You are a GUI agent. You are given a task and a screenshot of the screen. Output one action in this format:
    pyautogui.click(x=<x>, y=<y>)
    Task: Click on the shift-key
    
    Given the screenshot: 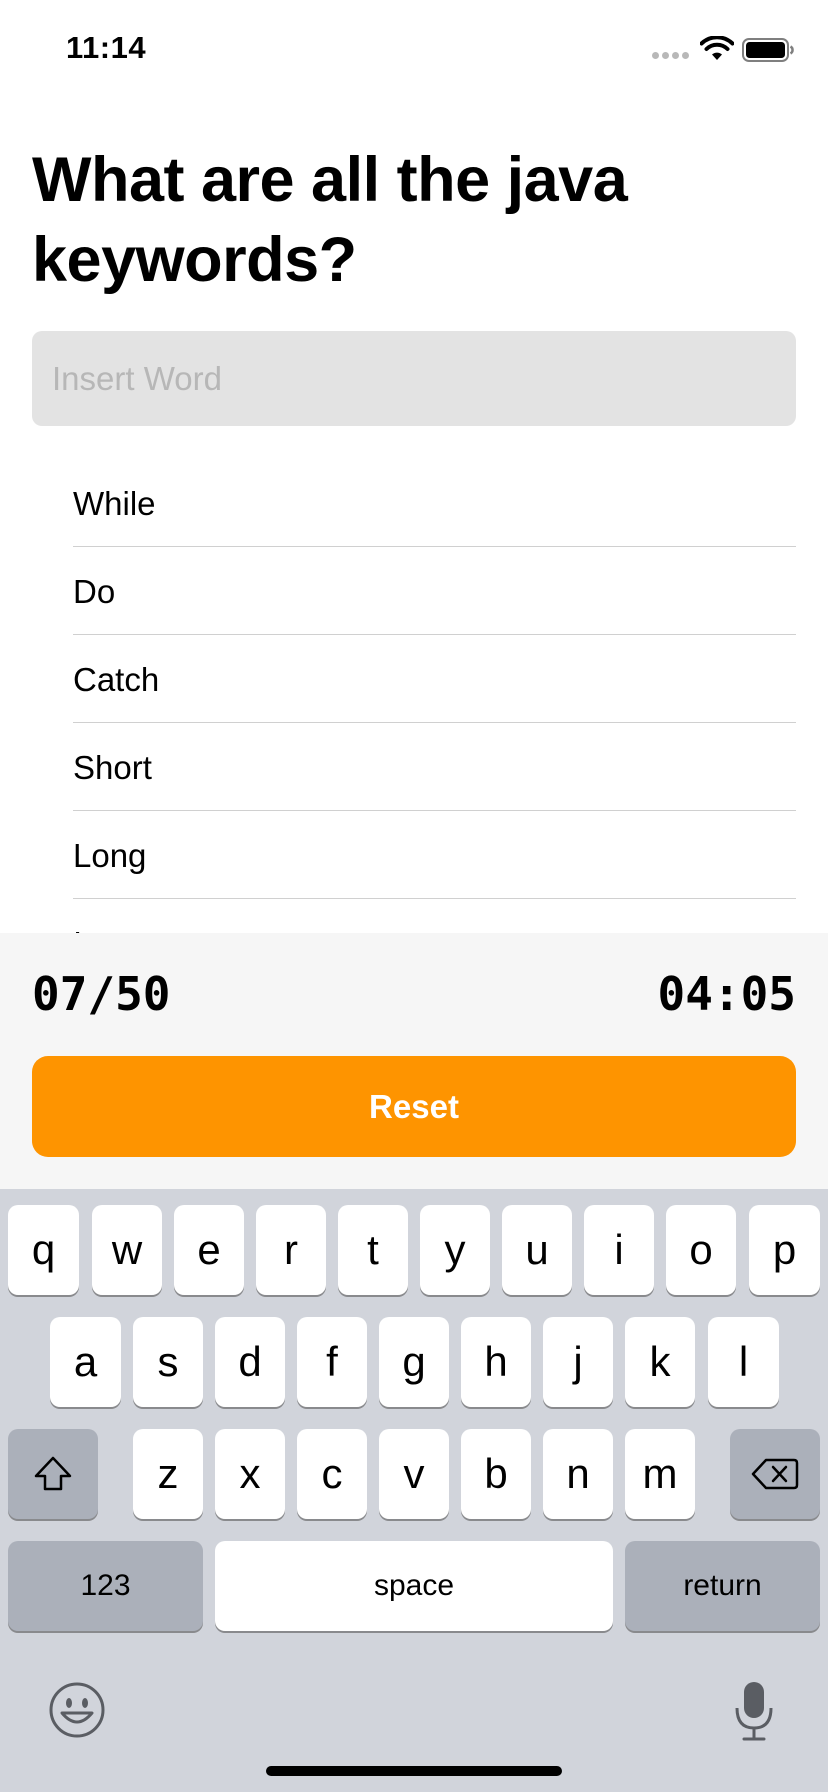 What is the action you would take?
    pyautogui.click(x=53, y=1474)
    